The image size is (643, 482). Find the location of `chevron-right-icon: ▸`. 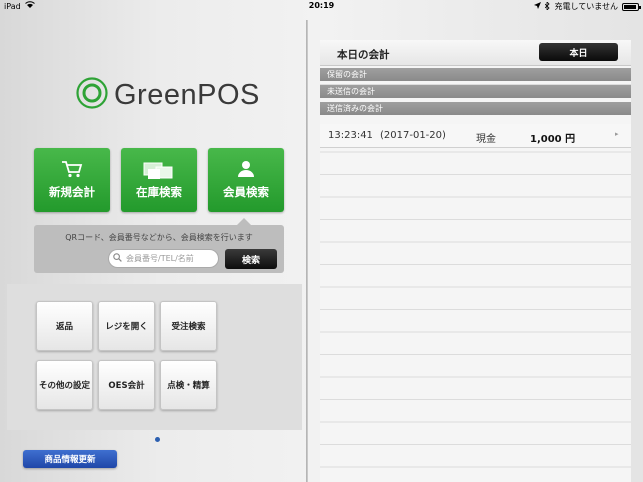

chevron-right-icon: ▸ is located at coordinates (617, 134).